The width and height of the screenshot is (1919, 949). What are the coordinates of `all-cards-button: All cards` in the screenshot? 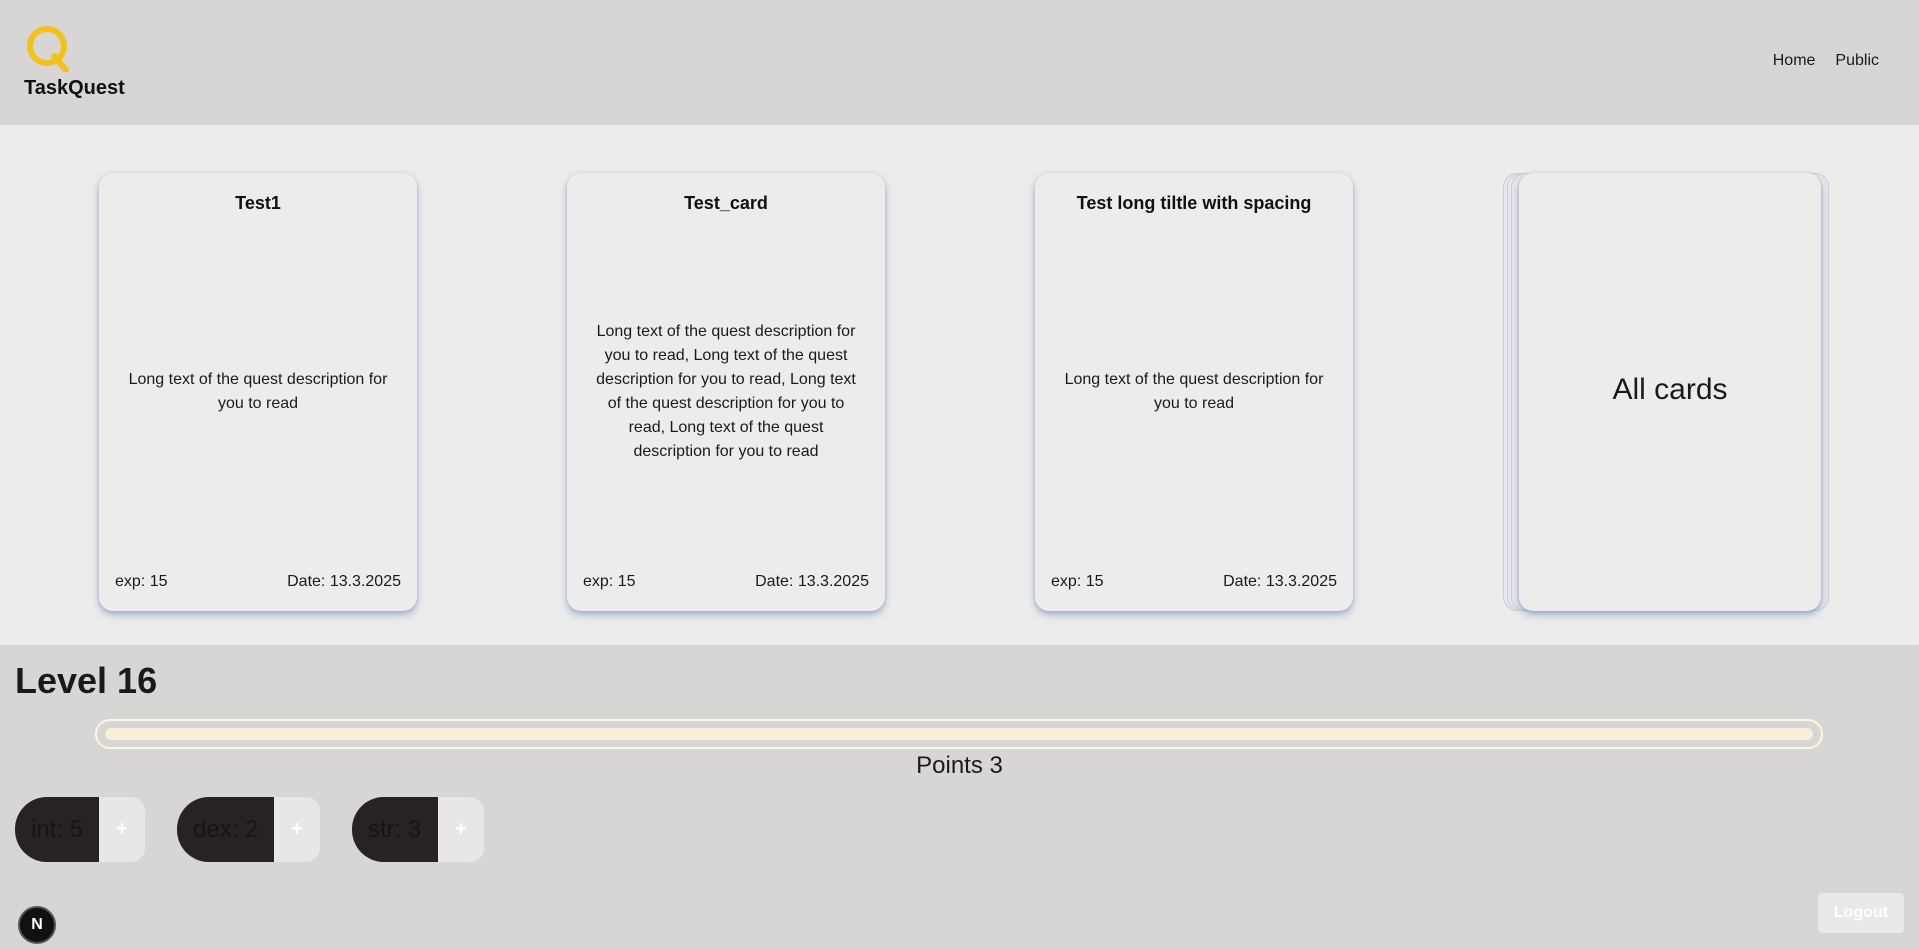 It's located at (1670, 392).